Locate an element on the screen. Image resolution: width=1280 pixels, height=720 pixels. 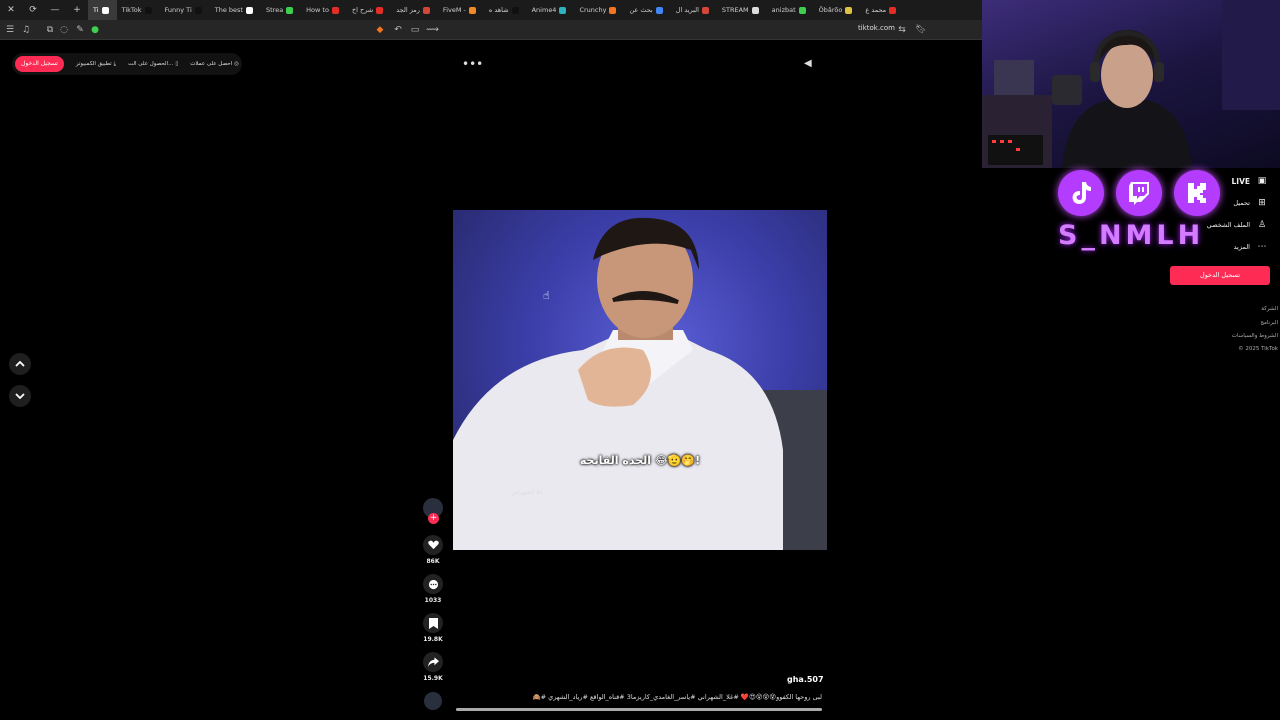
browser-tab-label: TikTok is located at coordinates (131, 10).